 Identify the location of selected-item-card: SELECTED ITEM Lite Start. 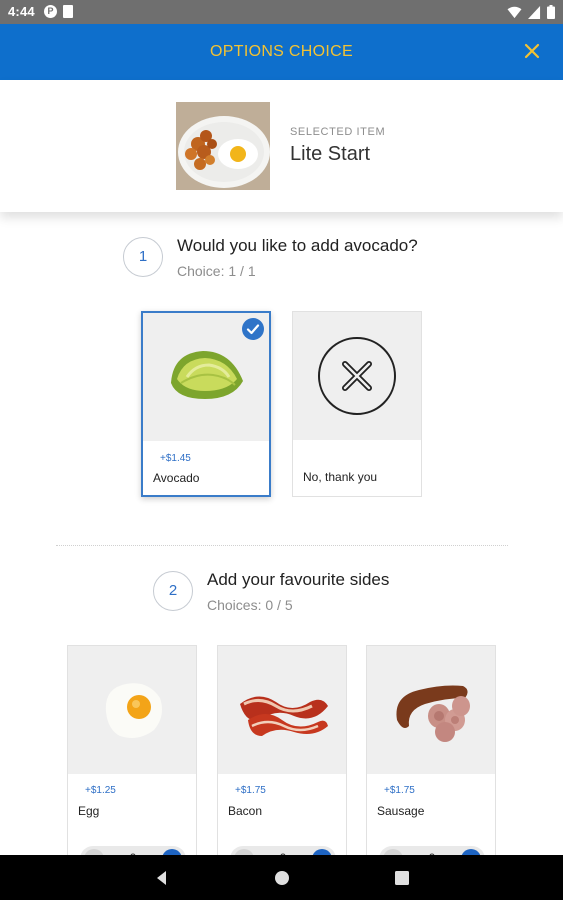
(281, 146).